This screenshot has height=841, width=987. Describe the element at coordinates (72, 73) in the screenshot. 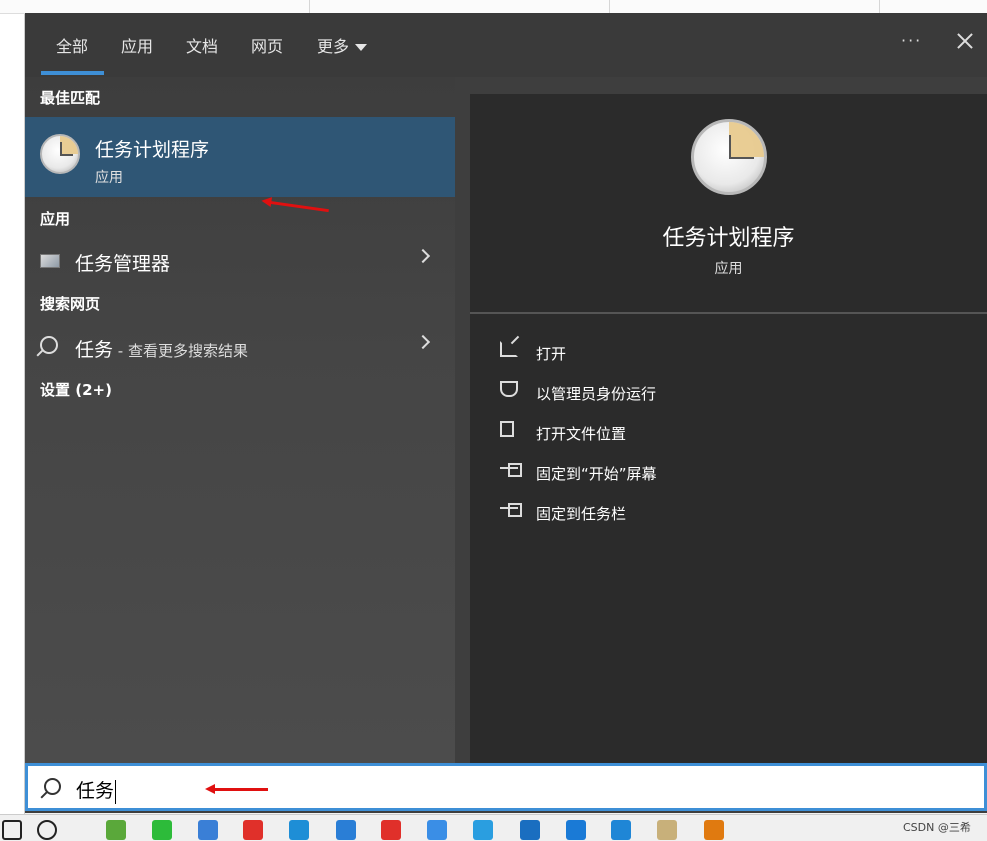

I see `active-tab-indicator` at that location.